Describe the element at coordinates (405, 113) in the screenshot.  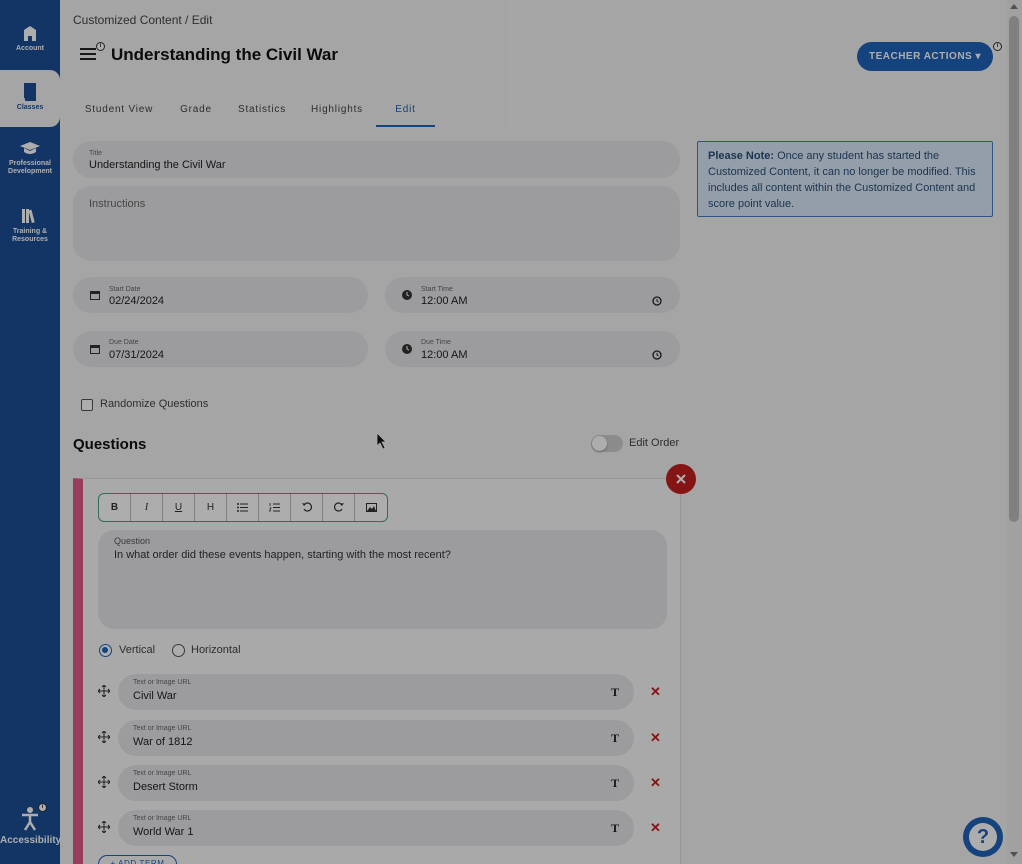
I see `tab-edit: Edit` at that location.